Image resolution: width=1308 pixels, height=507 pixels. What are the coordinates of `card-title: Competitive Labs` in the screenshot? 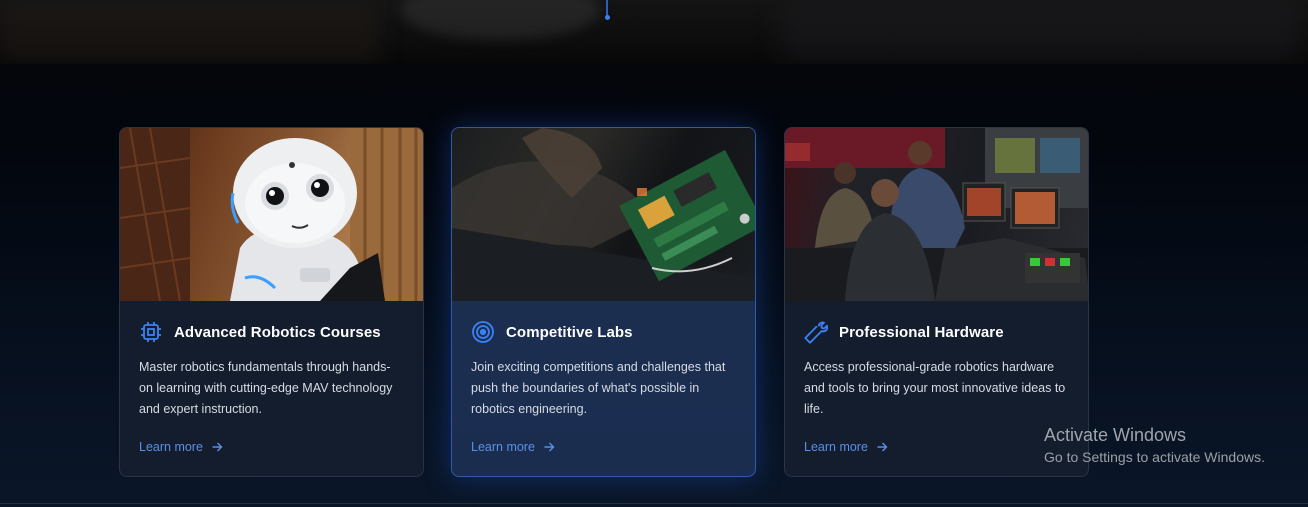 It's located at (569, 332).